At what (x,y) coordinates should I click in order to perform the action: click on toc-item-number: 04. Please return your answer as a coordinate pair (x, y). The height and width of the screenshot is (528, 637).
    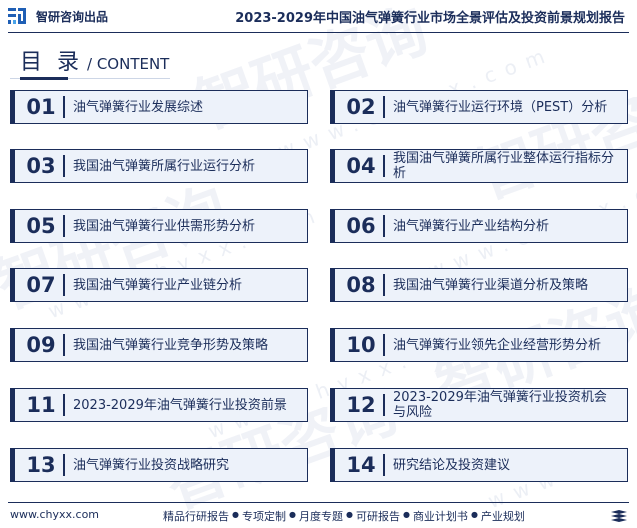
    Looking at the image, I should click on (361, 166).